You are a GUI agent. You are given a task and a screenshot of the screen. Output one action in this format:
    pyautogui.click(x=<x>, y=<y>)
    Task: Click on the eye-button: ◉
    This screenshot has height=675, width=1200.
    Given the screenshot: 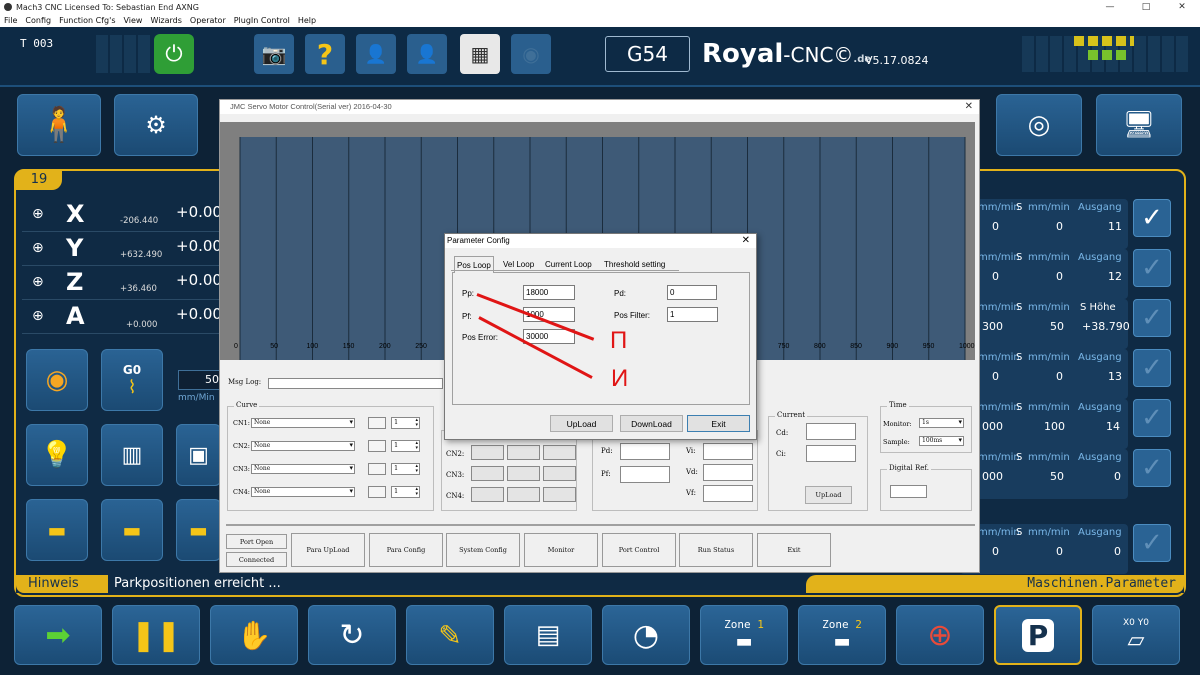 What is the action you would take?
    pyautogui.click(x=531, y=54)
    